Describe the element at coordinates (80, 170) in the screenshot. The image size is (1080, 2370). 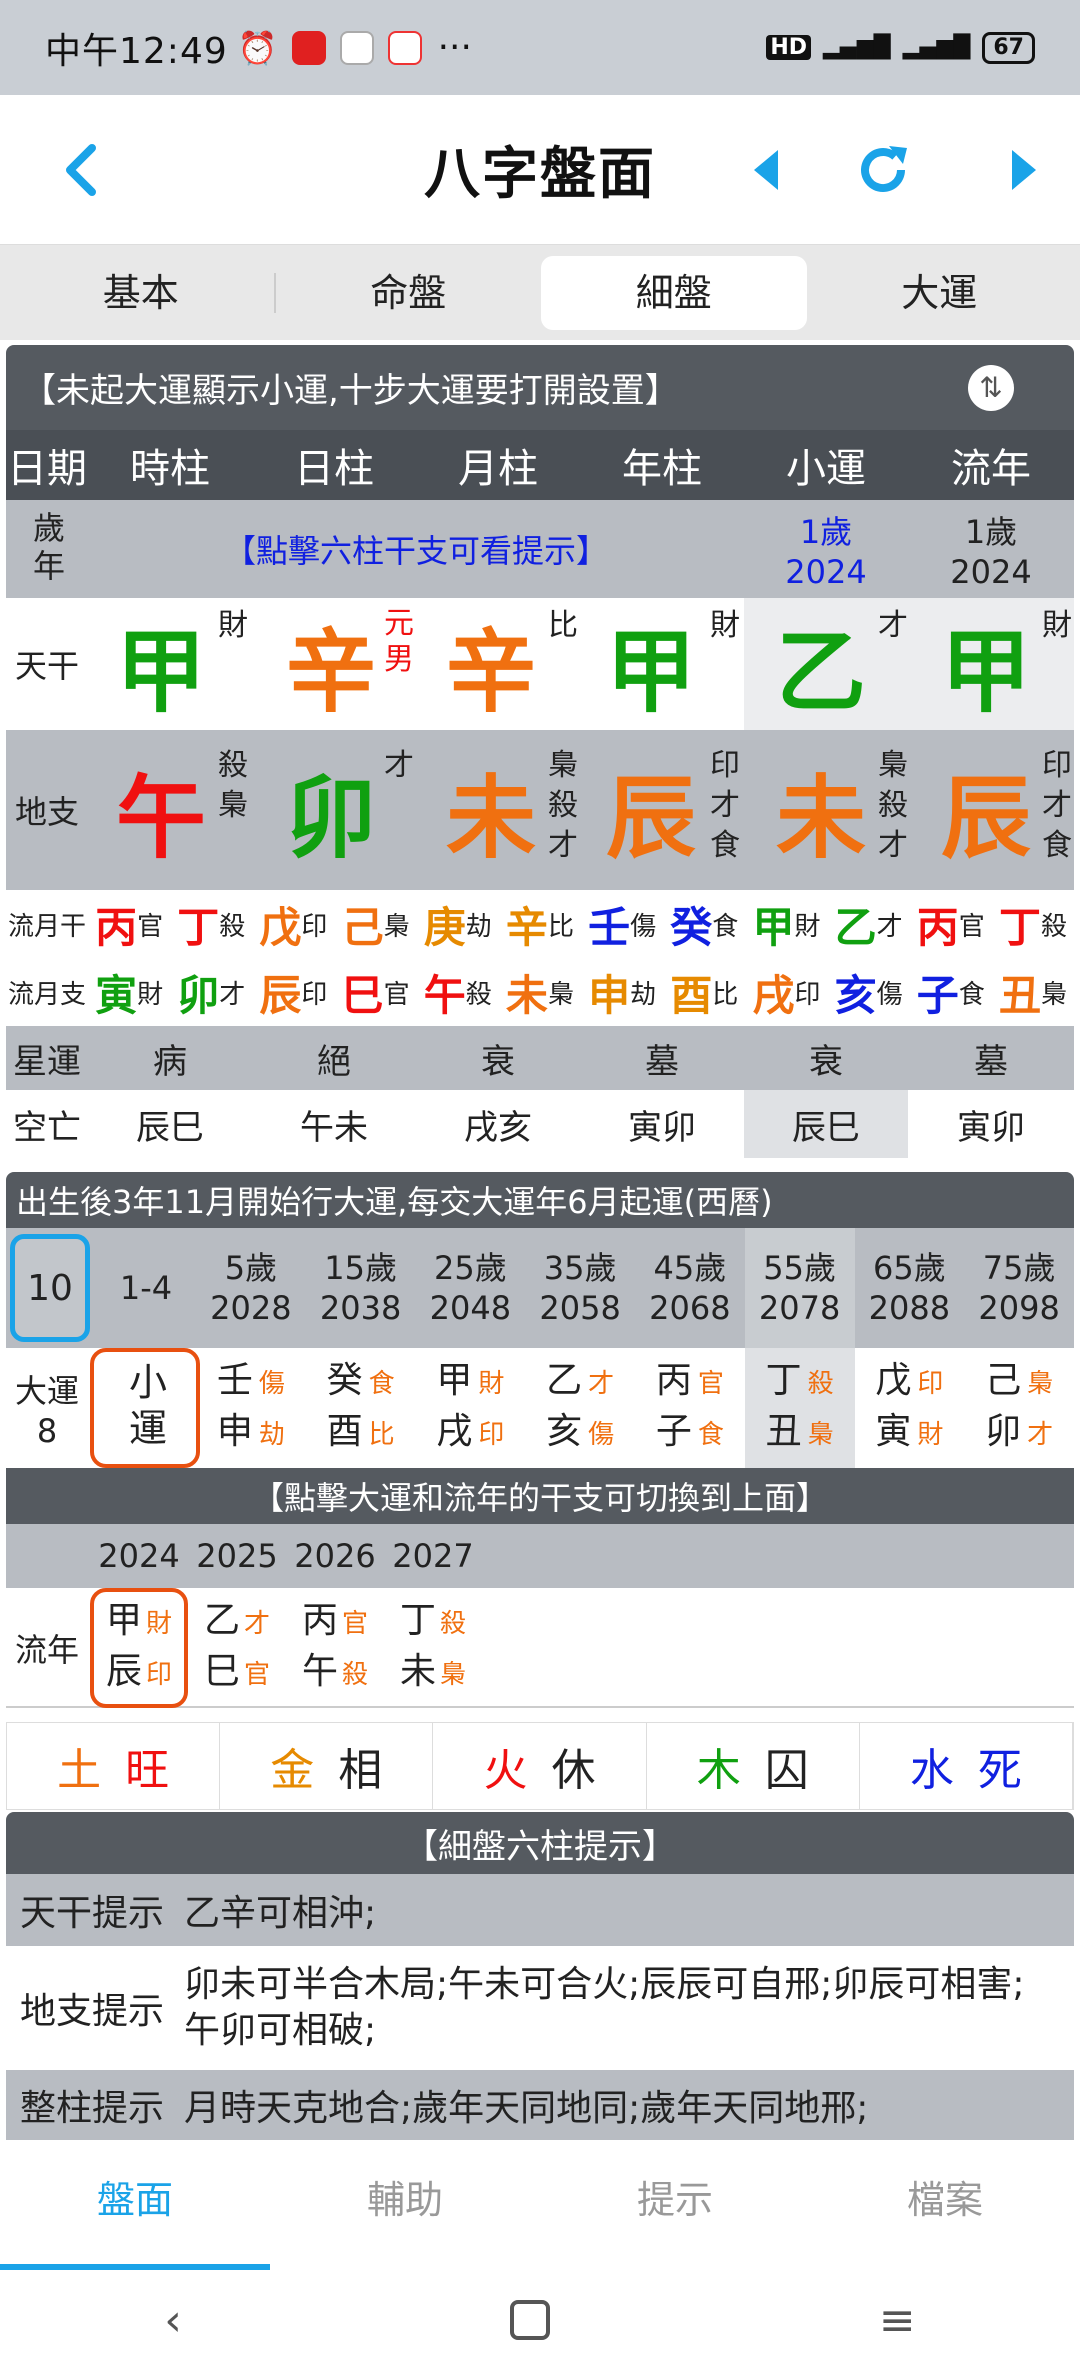
I see `back-button` at that location.